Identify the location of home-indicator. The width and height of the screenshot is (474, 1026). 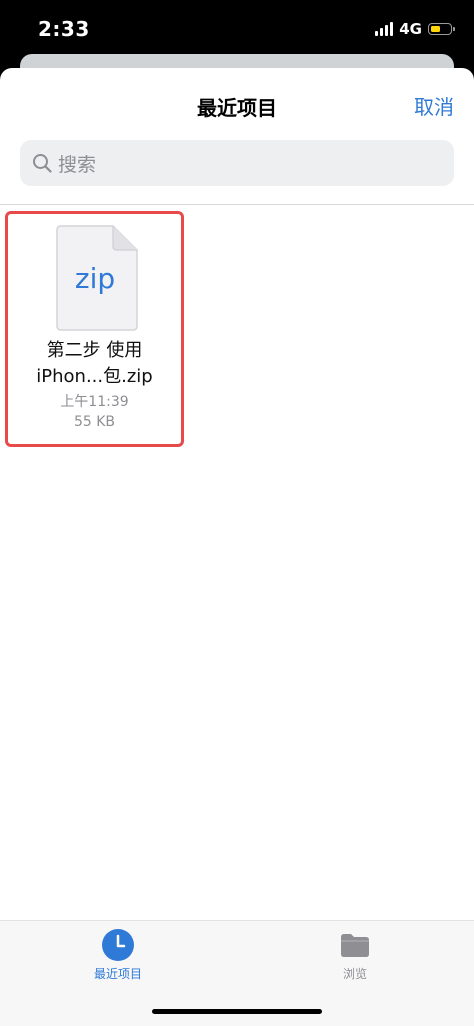
(237, 1011).